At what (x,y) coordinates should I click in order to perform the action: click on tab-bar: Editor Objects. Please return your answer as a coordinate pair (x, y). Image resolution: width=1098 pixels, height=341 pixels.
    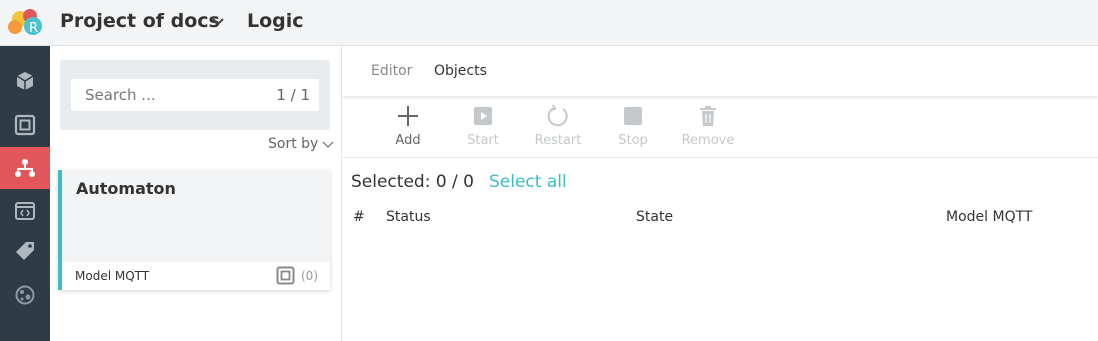
    Looking at the image, I should click on (720, 71).